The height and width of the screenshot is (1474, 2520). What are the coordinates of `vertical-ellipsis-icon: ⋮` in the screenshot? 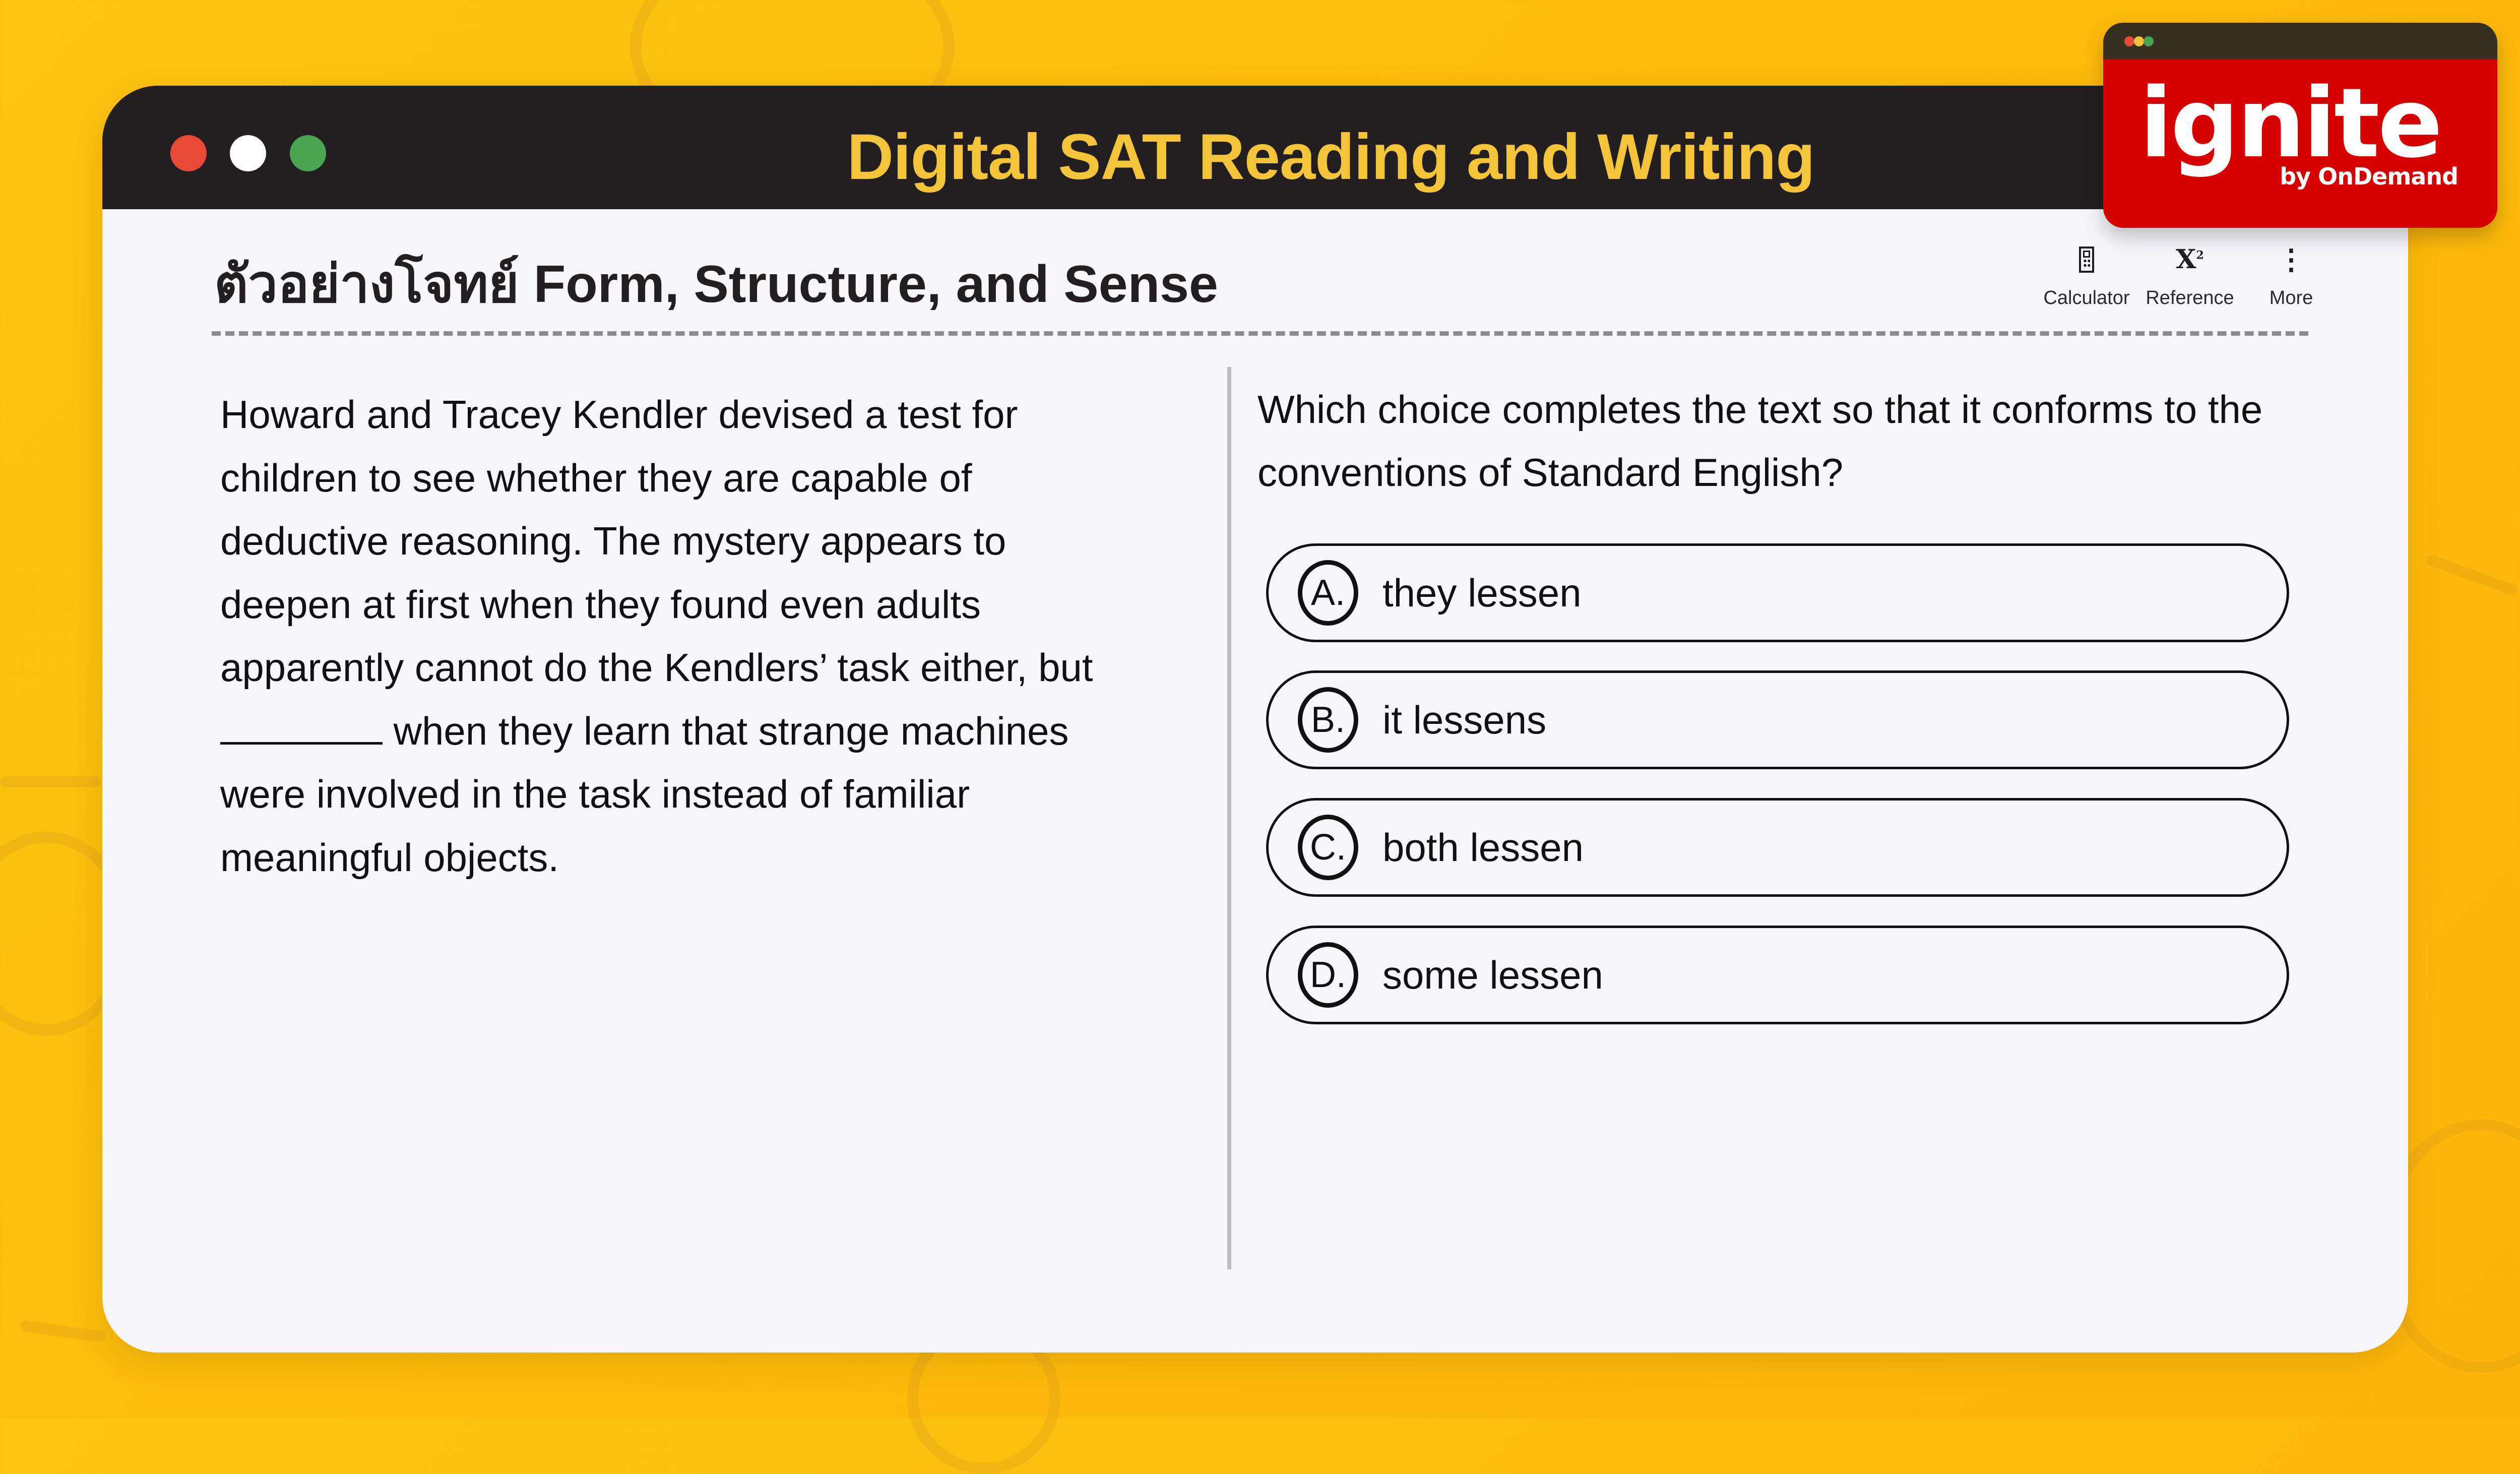 It's located at (2291, 259).